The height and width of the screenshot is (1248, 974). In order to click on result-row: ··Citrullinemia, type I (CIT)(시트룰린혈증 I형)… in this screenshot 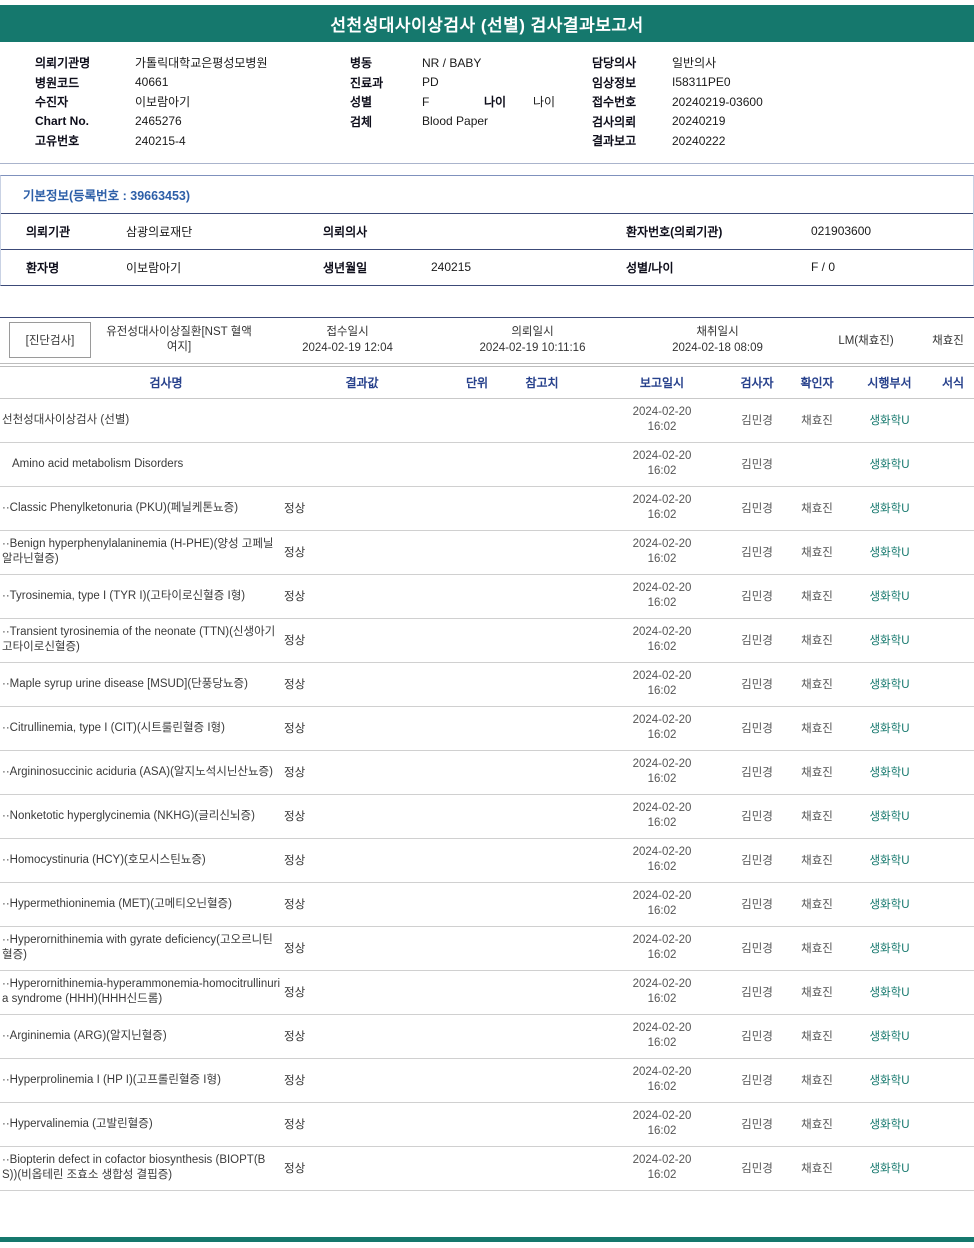, I will do `click(487, 728)`.